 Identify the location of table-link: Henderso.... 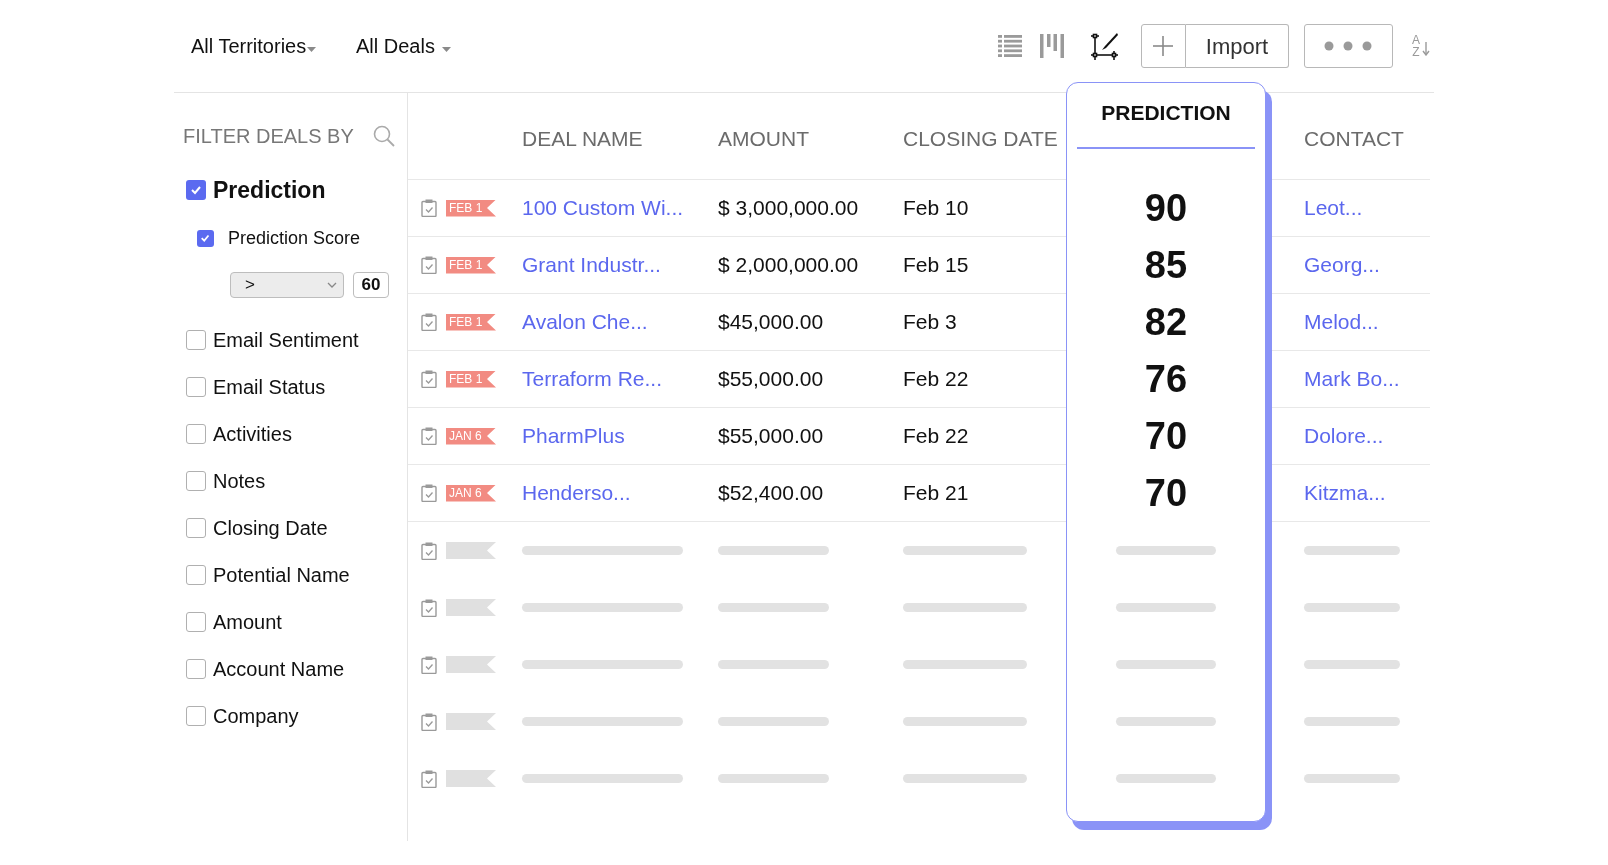
(576, 493).